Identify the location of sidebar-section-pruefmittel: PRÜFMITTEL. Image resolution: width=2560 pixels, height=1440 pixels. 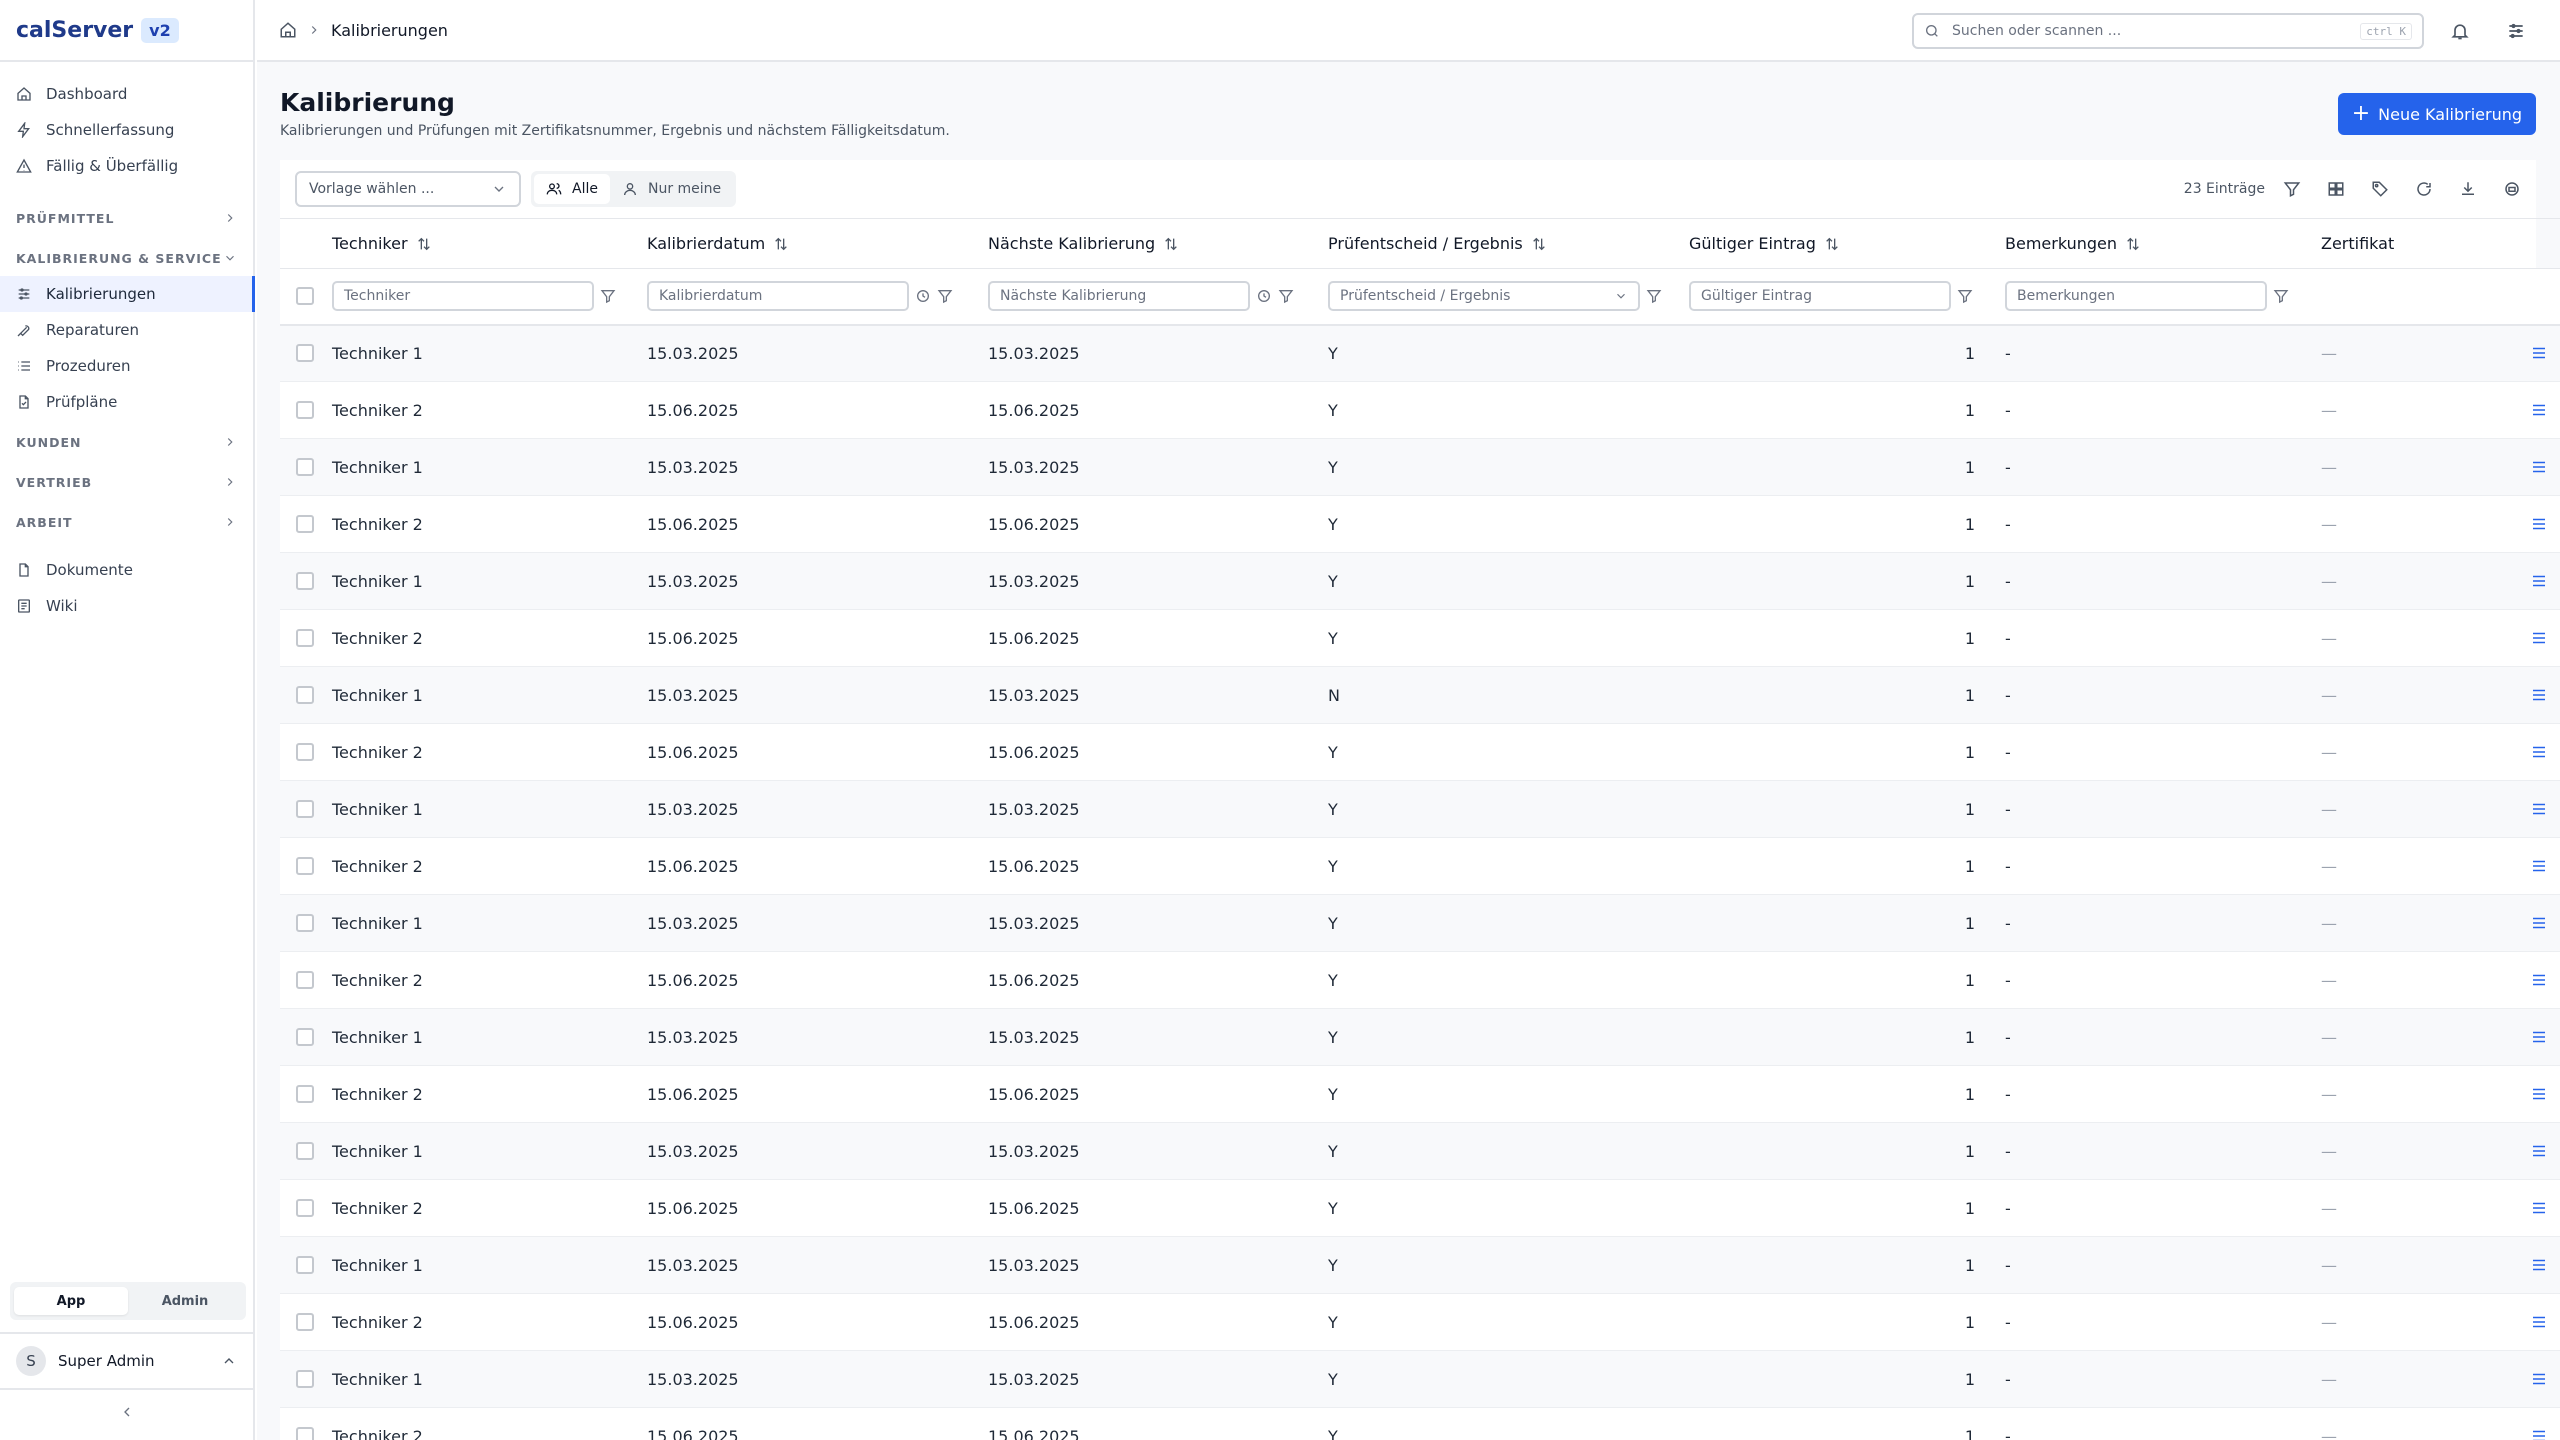
(126, 218).